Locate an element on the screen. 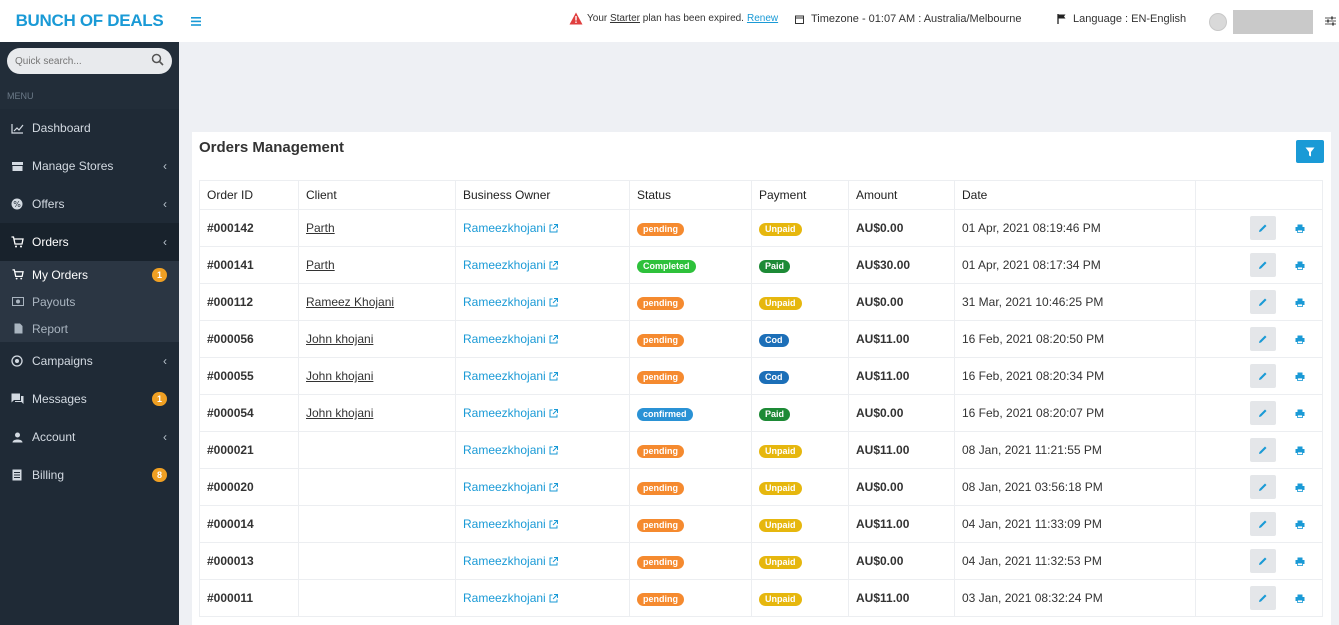  order-id: #000112 is located at coordinates (249, 302).